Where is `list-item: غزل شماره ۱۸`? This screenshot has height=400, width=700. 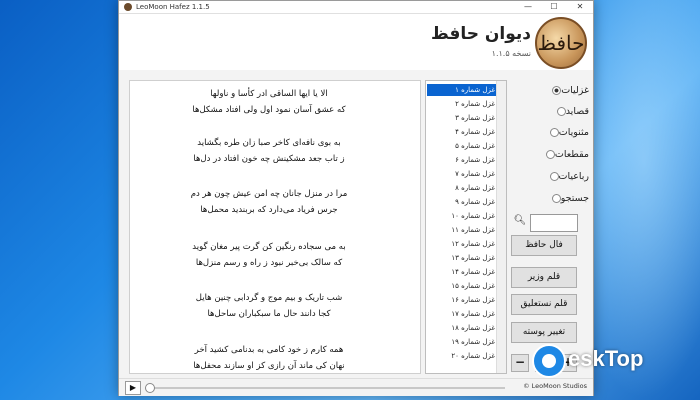 list-item: غزل شماره ۱۸ is located at coordinates (462, 328).